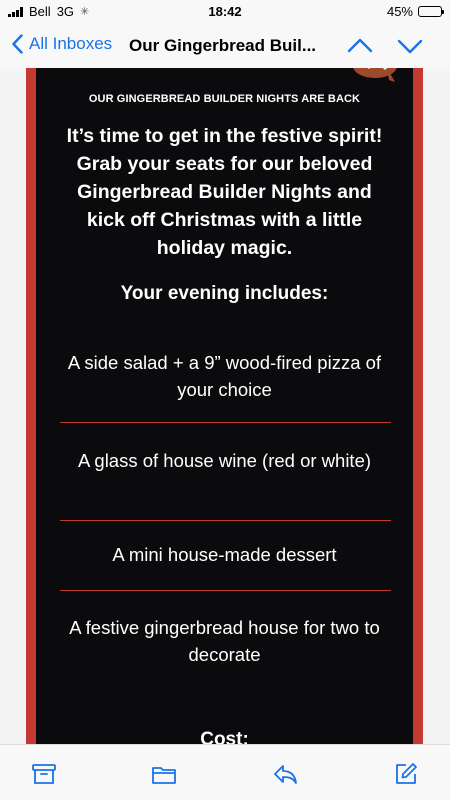 This screenshot has height=800, width=450. I want to click on battery-icon, so click(431, 11).